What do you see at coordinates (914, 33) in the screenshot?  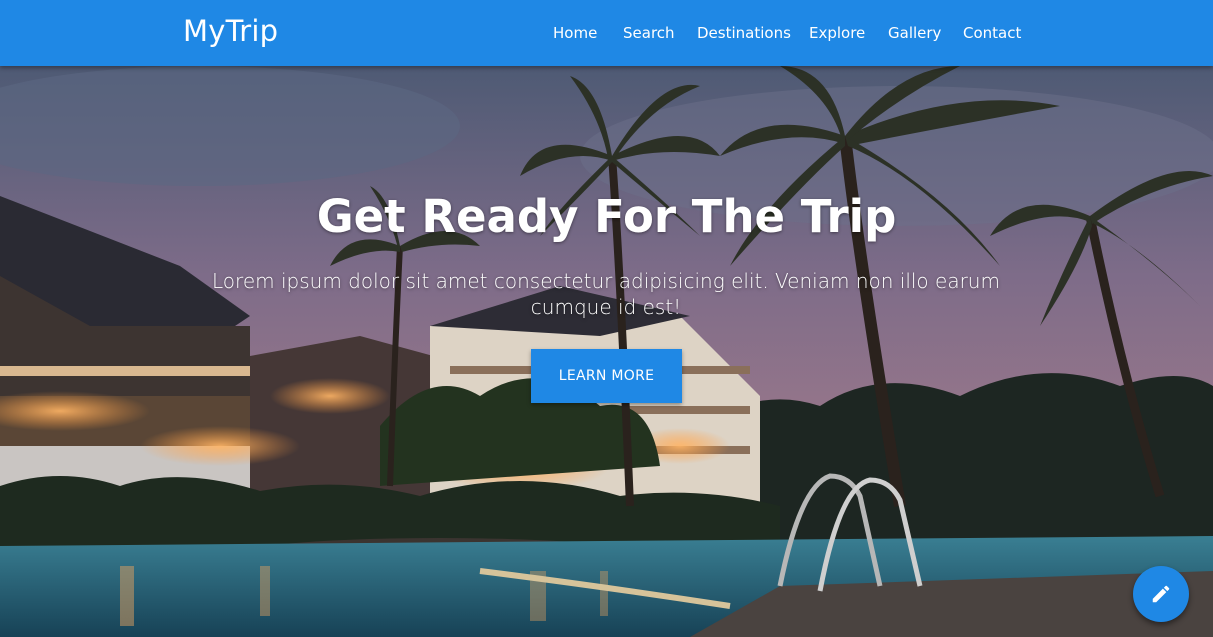 I see `nav-link-gallery: Gallery` at bounding box center [914, 33].